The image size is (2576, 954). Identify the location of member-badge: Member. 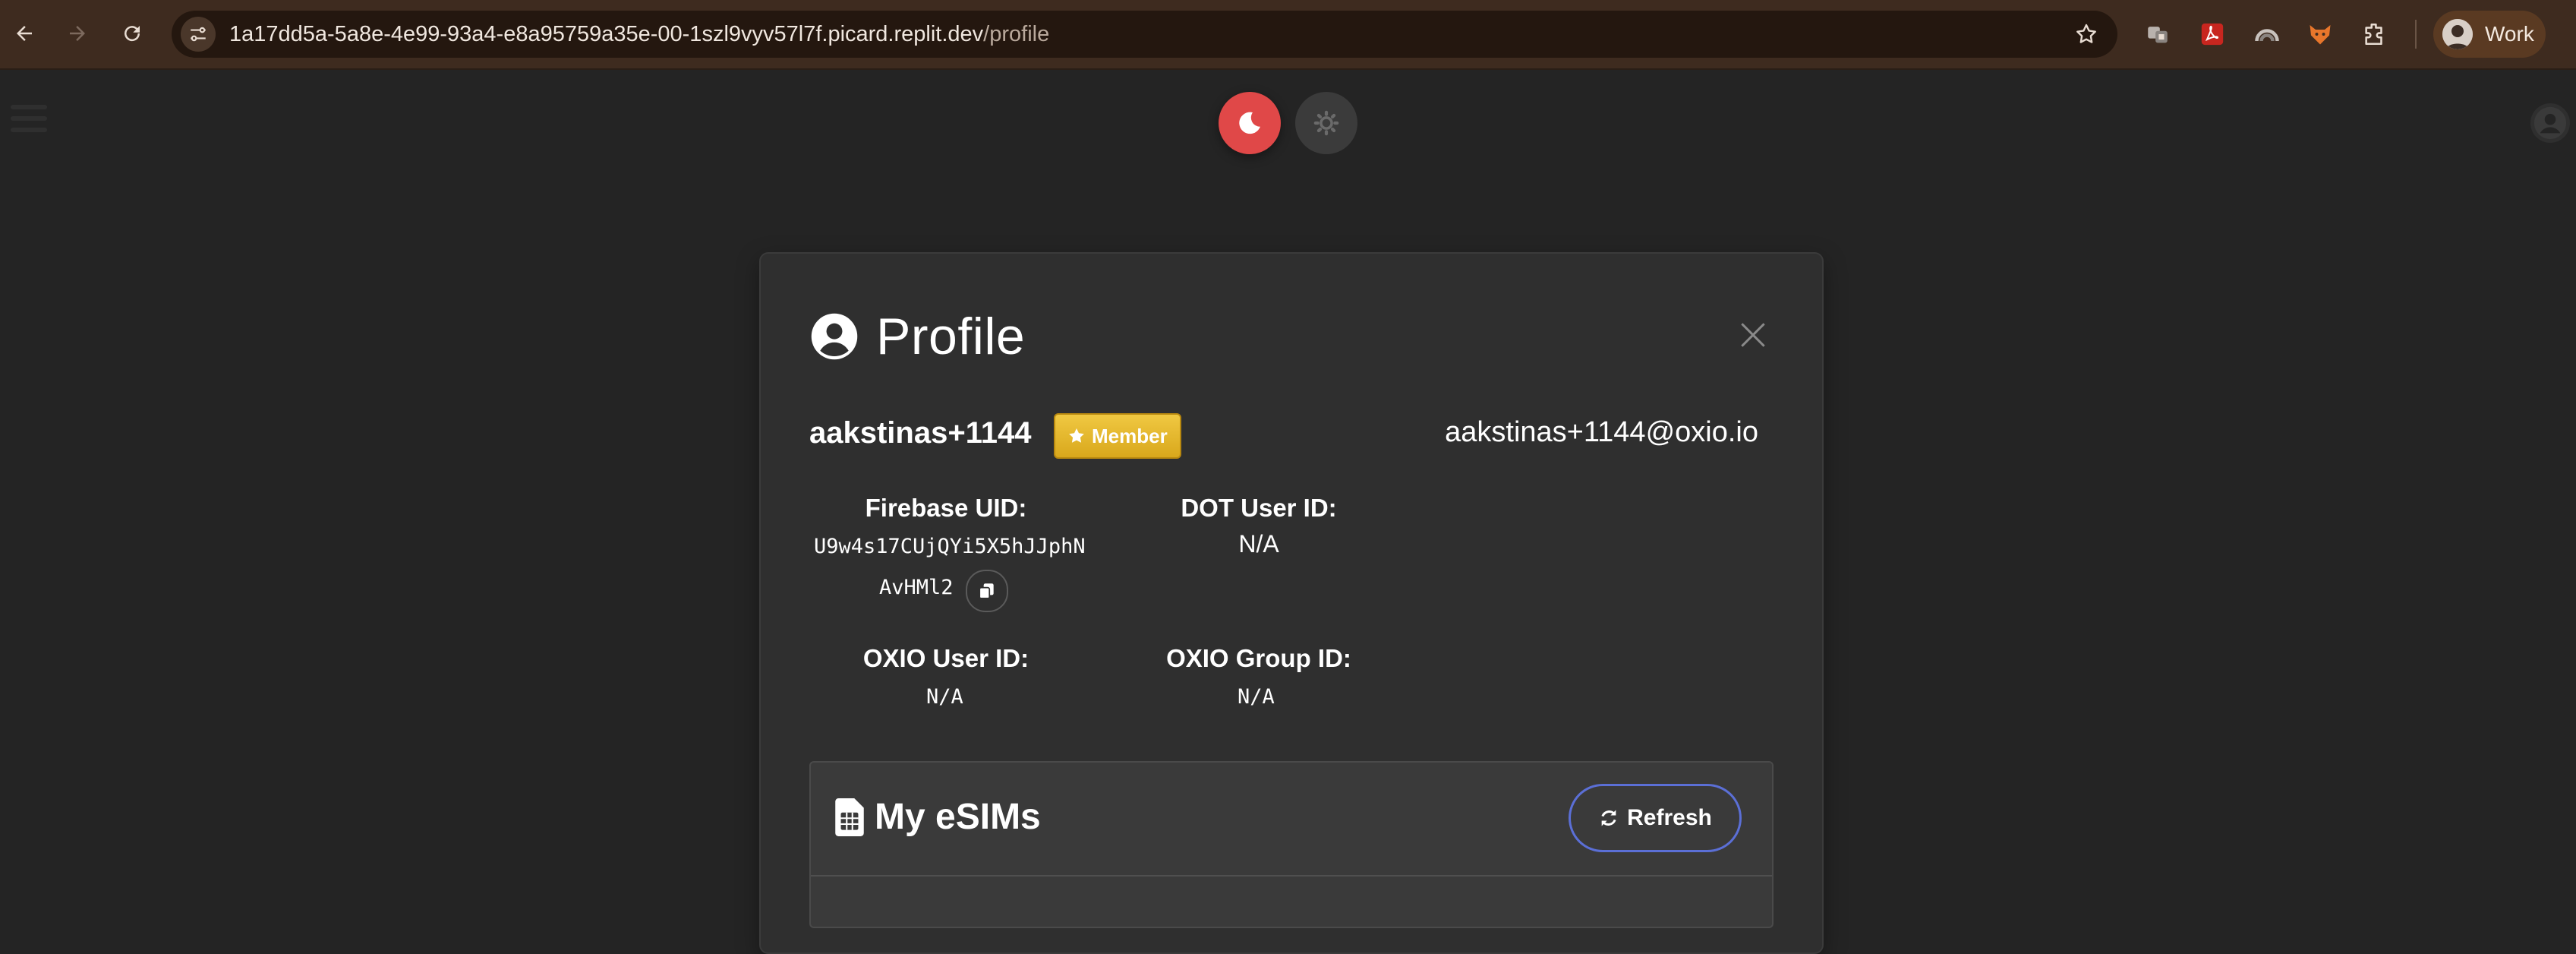
(1117, 436).